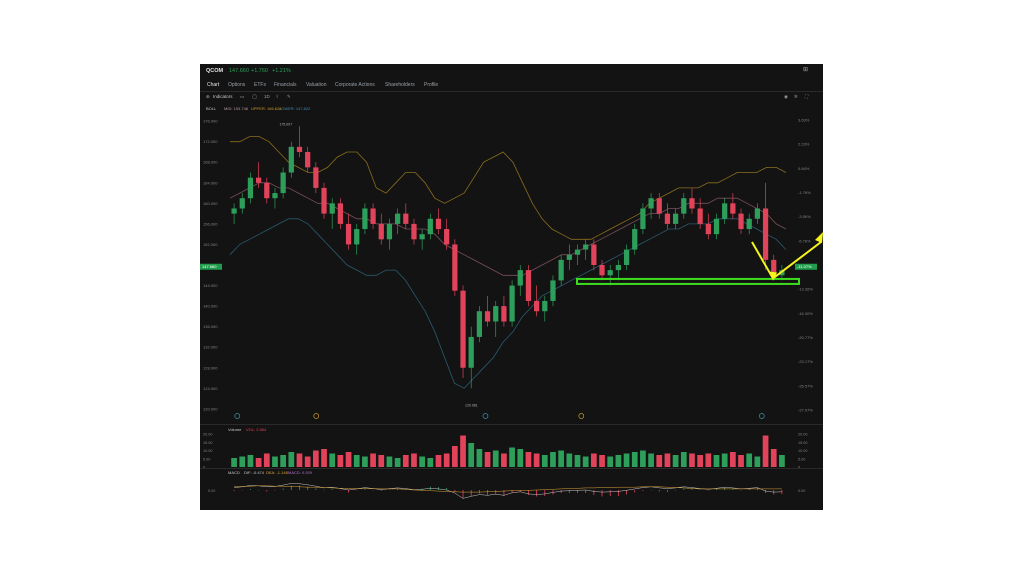 This screenshot has height=575, width=1024. I want to click on macd-axis-right: 0.00, so click(801, 491).